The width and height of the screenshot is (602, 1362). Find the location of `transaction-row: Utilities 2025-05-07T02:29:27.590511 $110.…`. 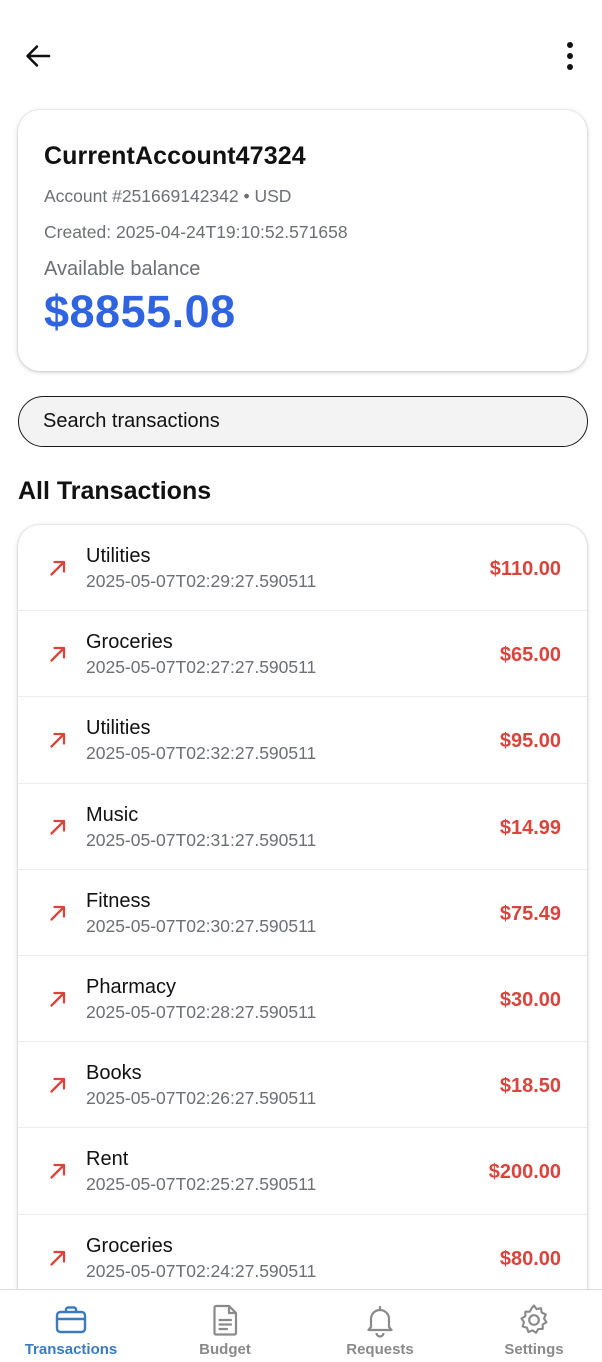

transaction-row: Utilities 2025-05-07T02:29:27.590511 $110.… is located at coordinates (302, 568).